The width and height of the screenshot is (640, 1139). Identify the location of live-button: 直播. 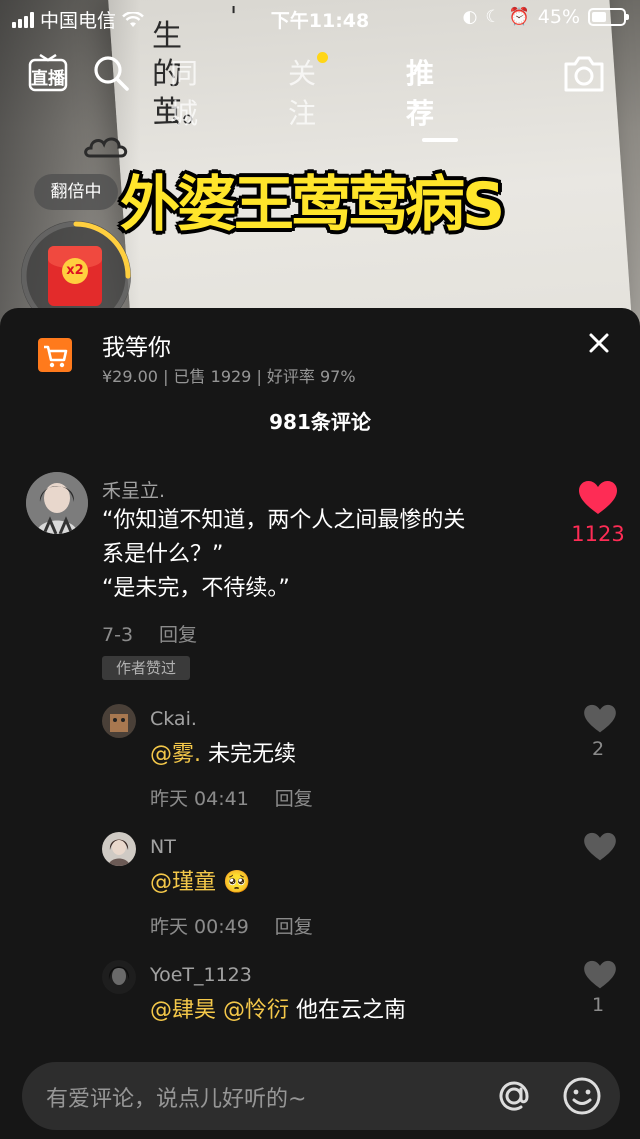
(48, 74).